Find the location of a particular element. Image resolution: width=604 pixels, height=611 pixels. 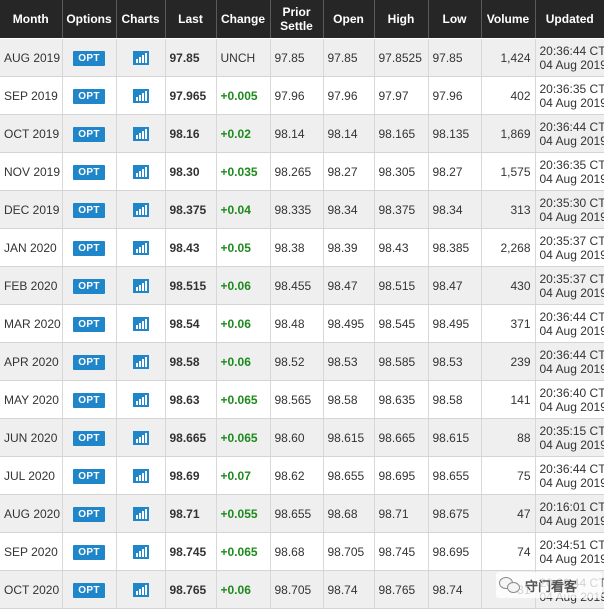

open-cell: 97.96 is located at coordinates (349, 95).